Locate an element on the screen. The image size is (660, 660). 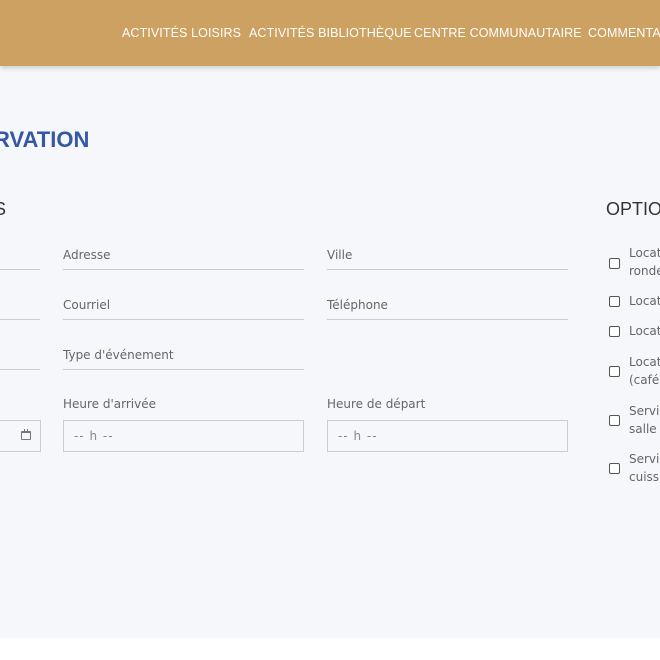
courriel-field: Courriel is located at coordinates (183, 309).